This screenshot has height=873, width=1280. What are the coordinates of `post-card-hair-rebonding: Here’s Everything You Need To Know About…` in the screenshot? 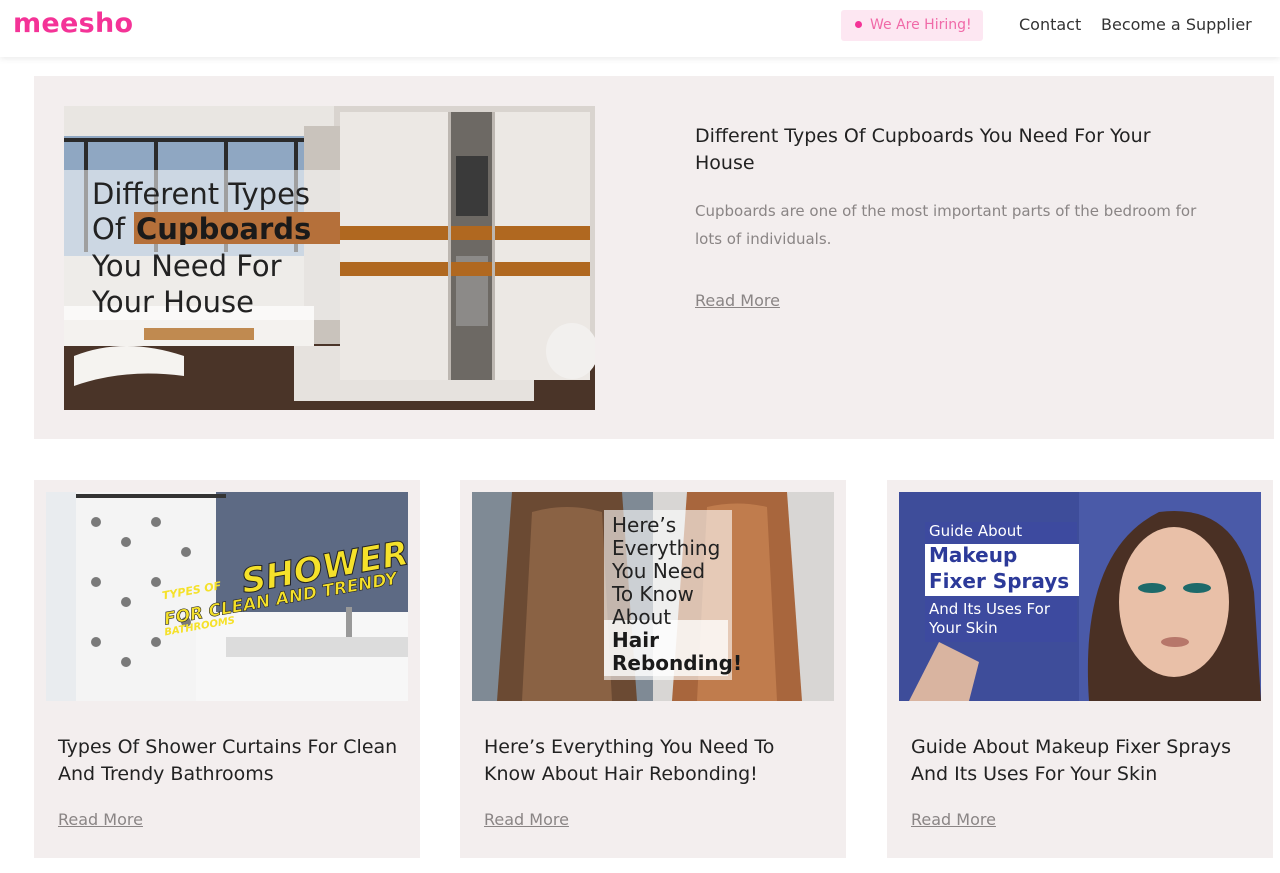 It's located at (653, 669).